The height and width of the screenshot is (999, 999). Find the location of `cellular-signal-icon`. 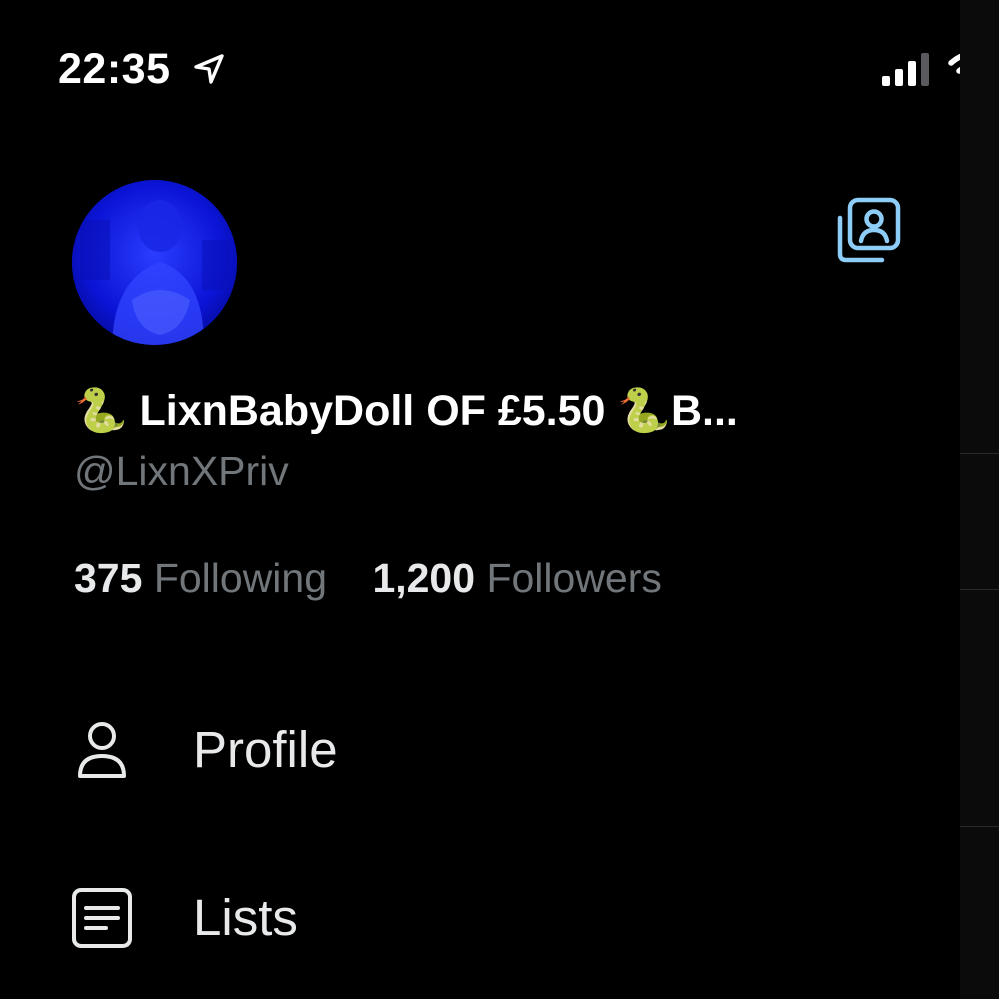

cellular-signal-icon is located at coordinates (905, 69).